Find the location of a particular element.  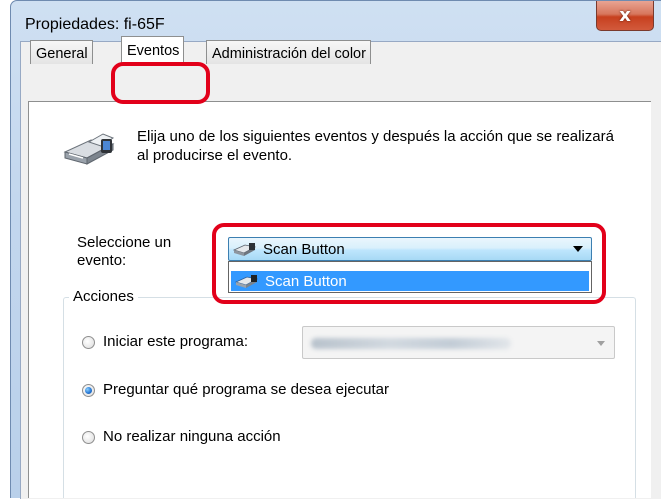

tab-eventos-label: Eventos is located at coordinates (153, 51).